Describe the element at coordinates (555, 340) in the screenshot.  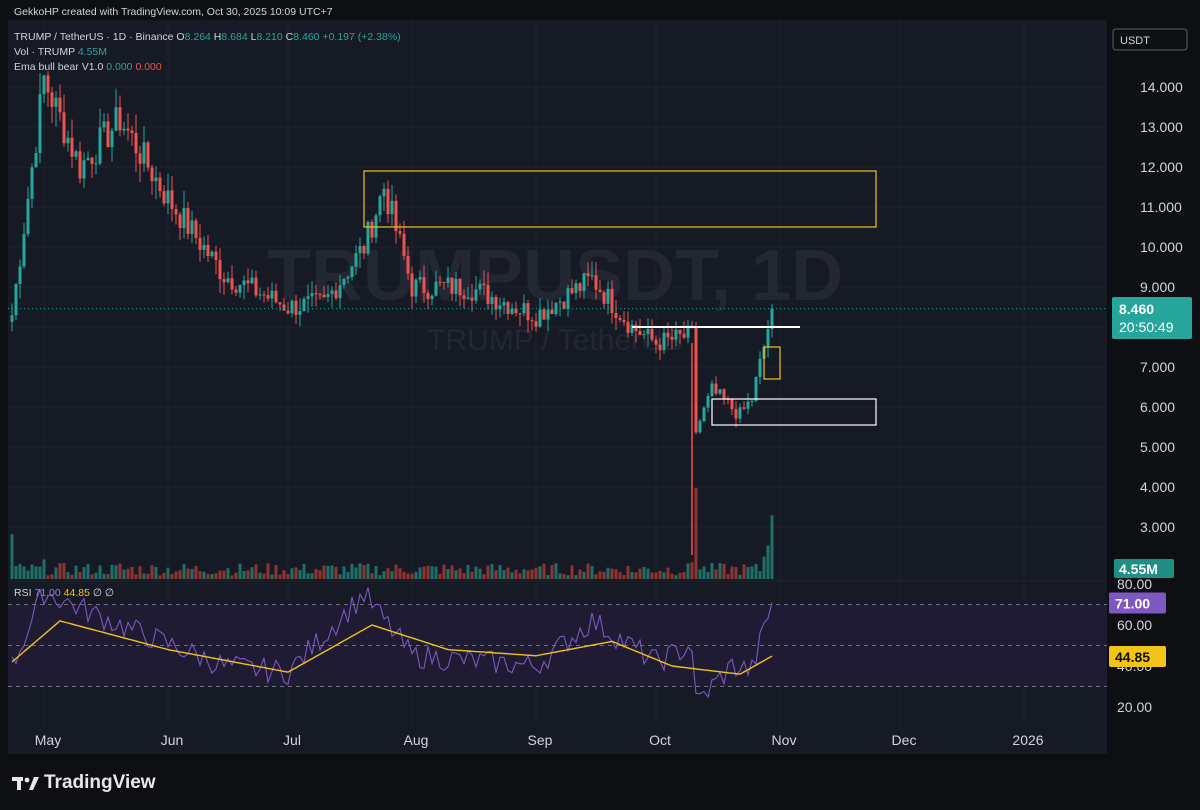
I see `watermark-name: TRUMP / TetherUS` at that location.